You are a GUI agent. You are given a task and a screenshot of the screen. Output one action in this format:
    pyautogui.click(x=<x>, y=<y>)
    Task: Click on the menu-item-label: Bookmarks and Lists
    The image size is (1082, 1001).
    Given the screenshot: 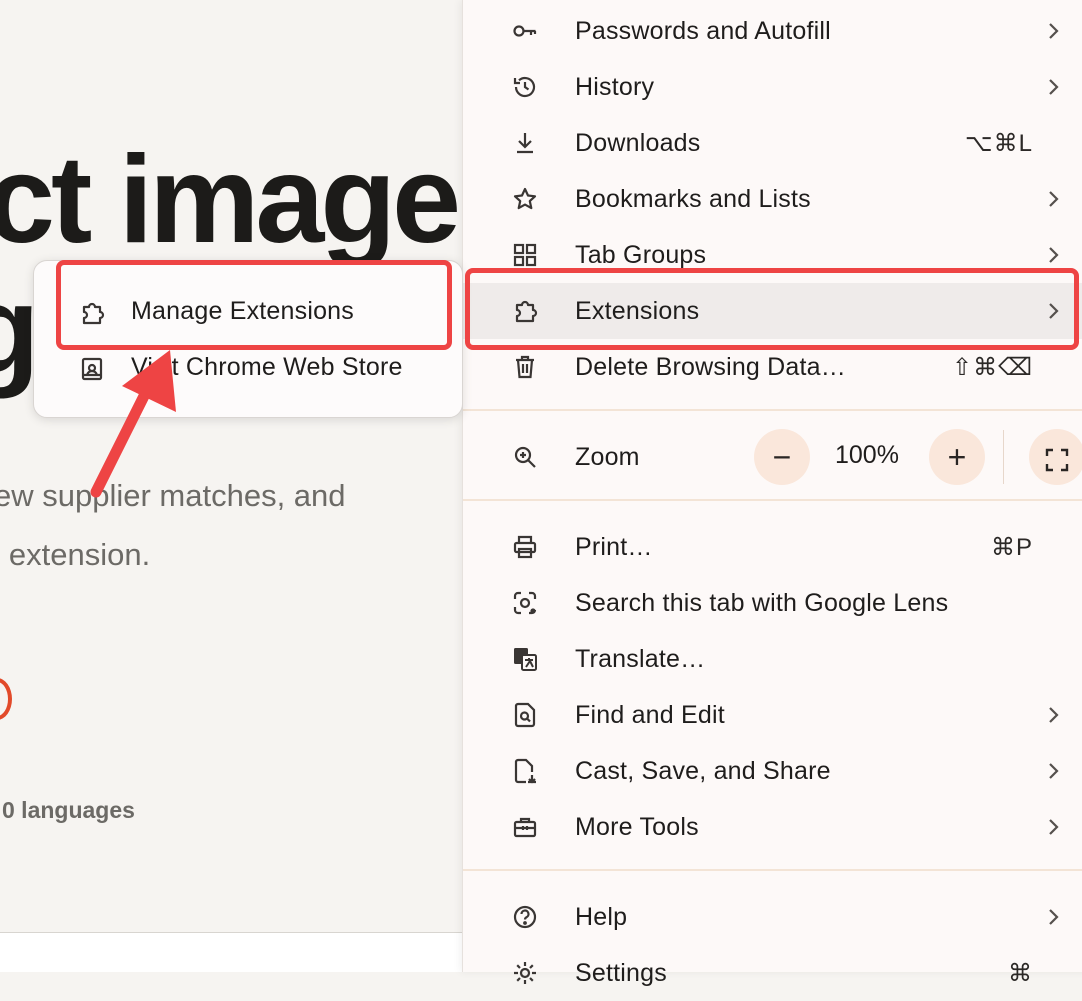 What is the action you would take?
    pyautogui.click(x=693, y=198)
    